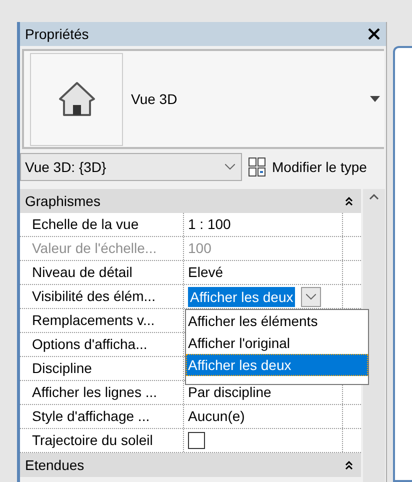  Describe the element at coordinates (102, 368) in the screenshot. I see `property-name: Discipline` at that location.